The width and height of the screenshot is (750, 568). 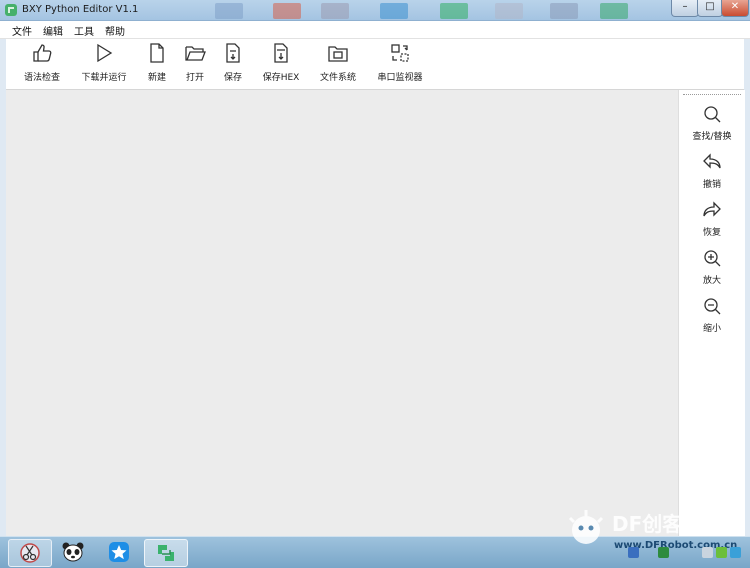 I want to click on side-label: 恢复, so click(x=711, y=233).